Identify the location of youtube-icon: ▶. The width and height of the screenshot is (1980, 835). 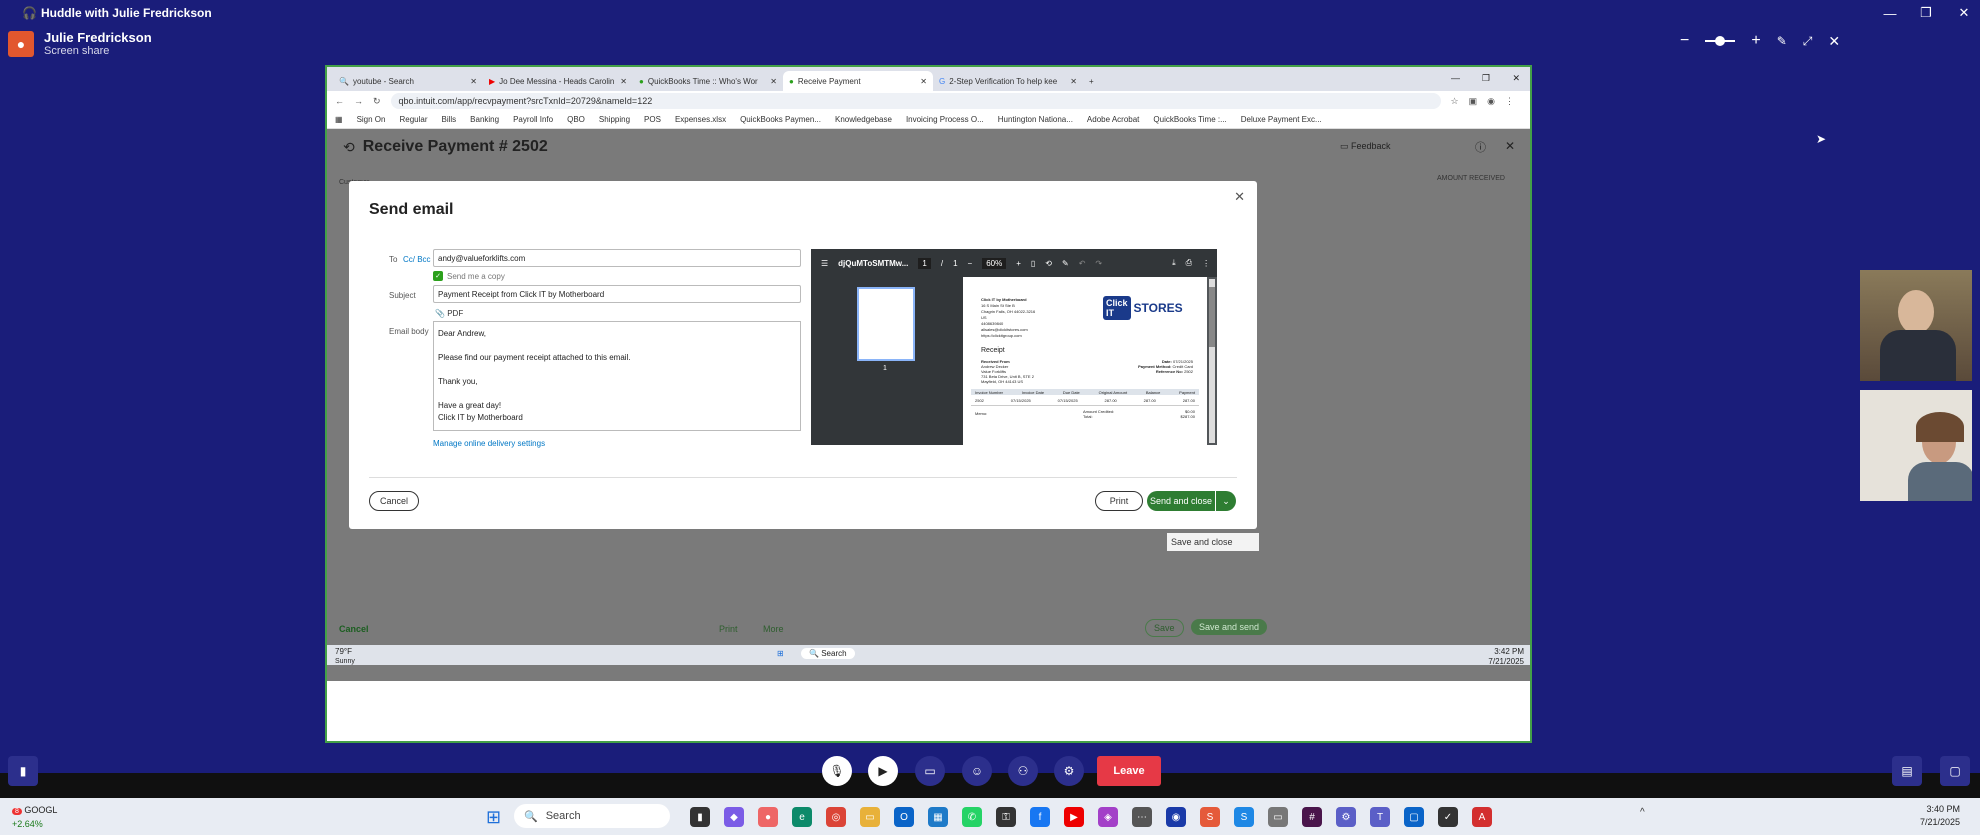
(1074, 817).